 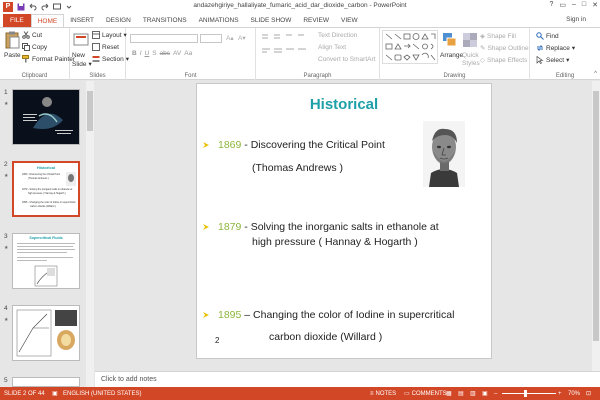 What do you see at coordinates (595, 74) in the screenshot?
I see `collapse-ribbon-icon: ^` at bounding box center [595, 74].